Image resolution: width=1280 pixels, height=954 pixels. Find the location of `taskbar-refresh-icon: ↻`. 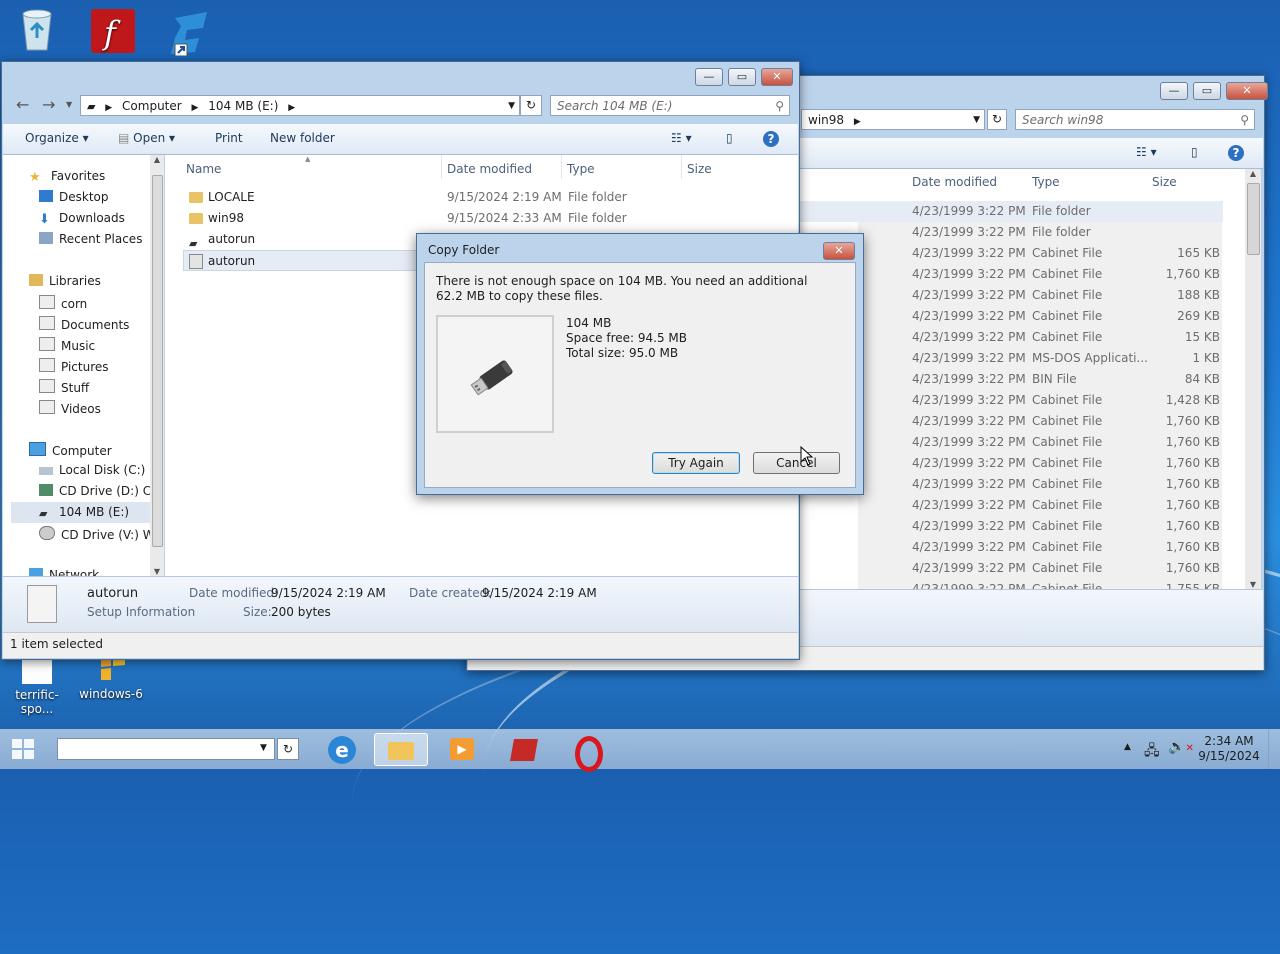

taskbar-refresh-icon: ↻ is located at coordinates (288, 749).